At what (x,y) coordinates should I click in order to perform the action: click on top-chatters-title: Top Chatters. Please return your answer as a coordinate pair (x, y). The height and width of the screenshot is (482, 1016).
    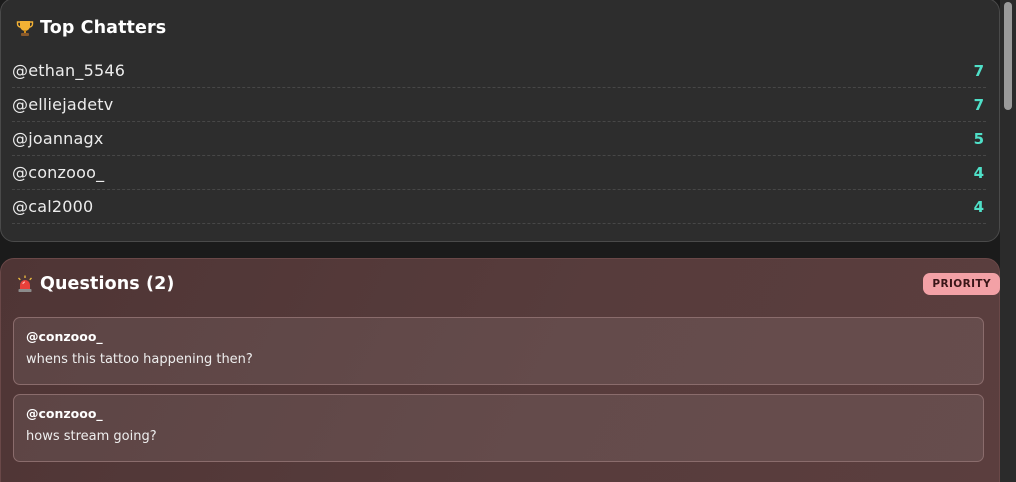
    Looking at the image, I should click on (103, 28).